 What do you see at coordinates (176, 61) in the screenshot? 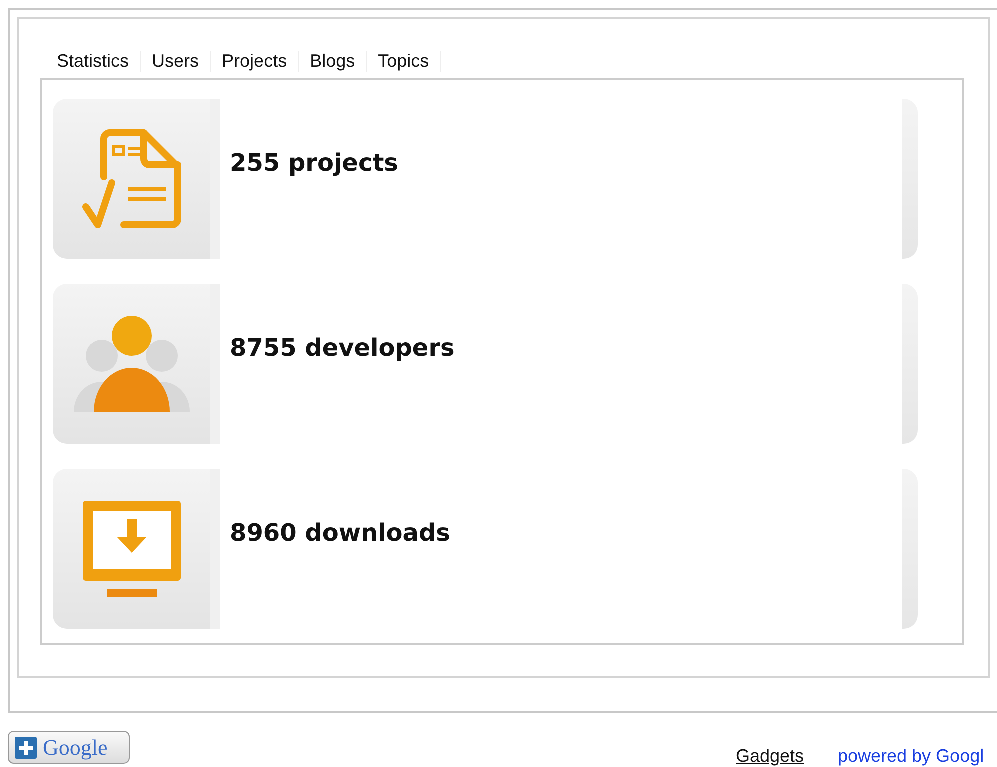
I see `tab: Users` at bounding box center [176, 61].